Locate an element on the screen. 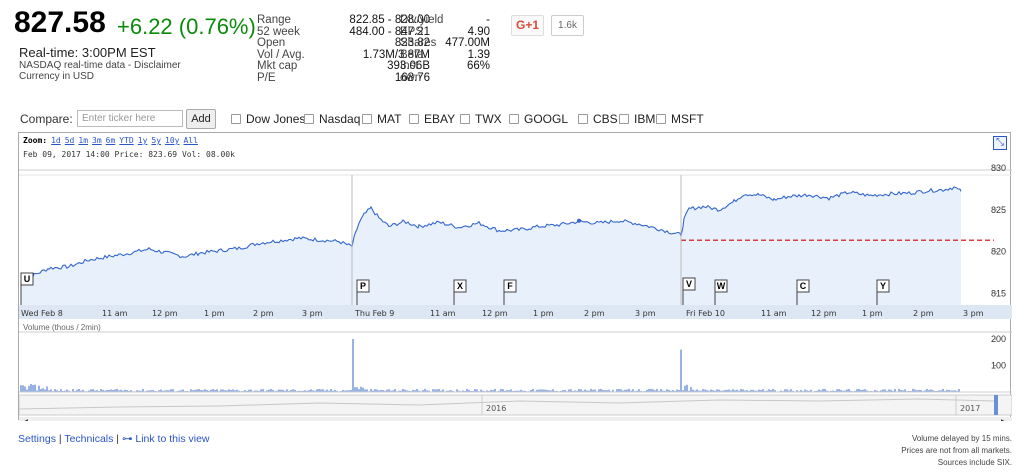 This screenshot has height=474, width=1024. stat-row: Div/yield - is located at coordinates (445, 20).